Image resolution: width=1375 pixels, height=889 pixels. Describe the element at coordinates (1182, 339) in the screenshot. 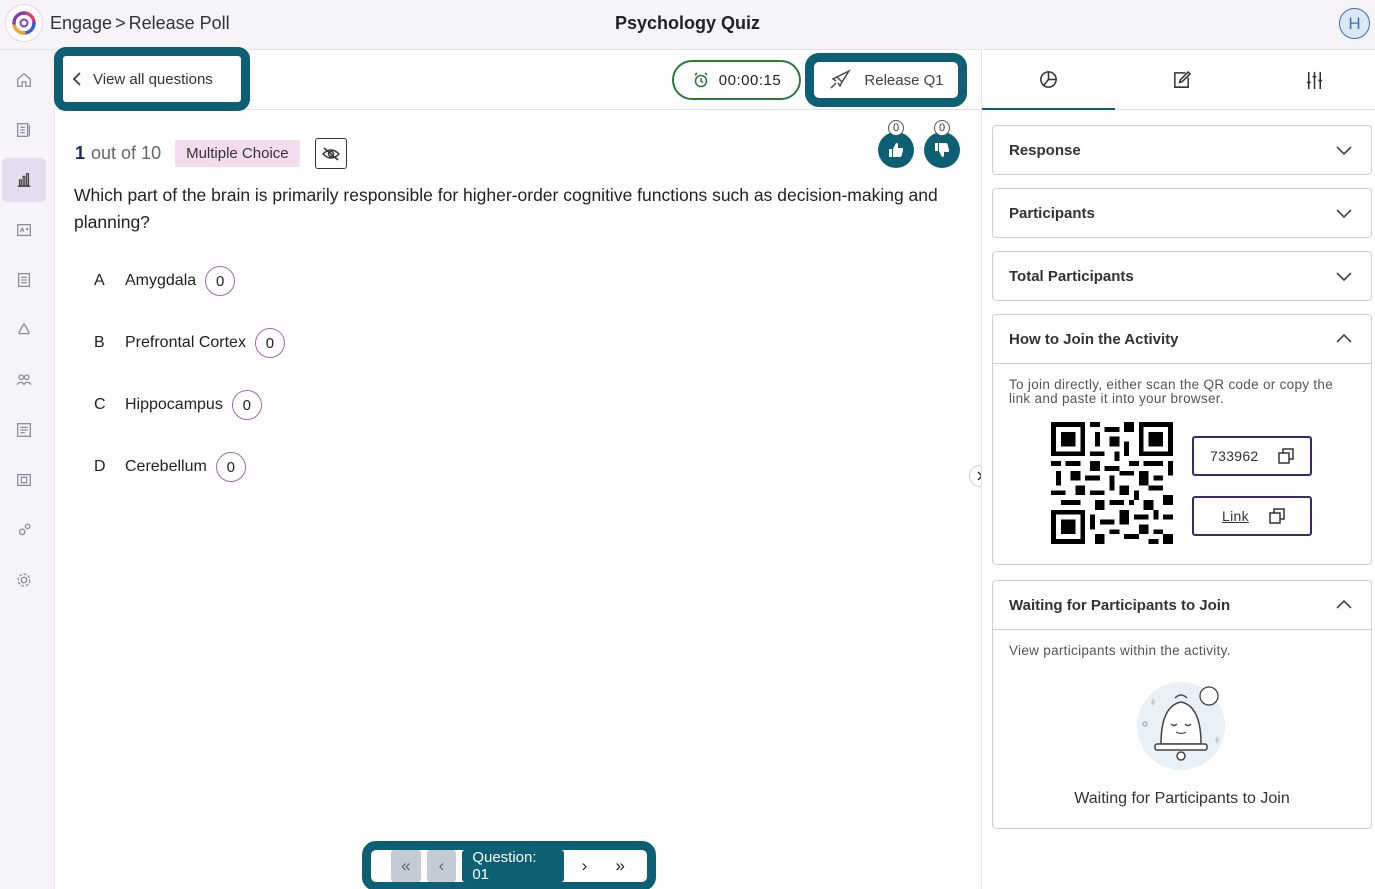

I see `join-activity-header: How to Join the Activity` at that location.